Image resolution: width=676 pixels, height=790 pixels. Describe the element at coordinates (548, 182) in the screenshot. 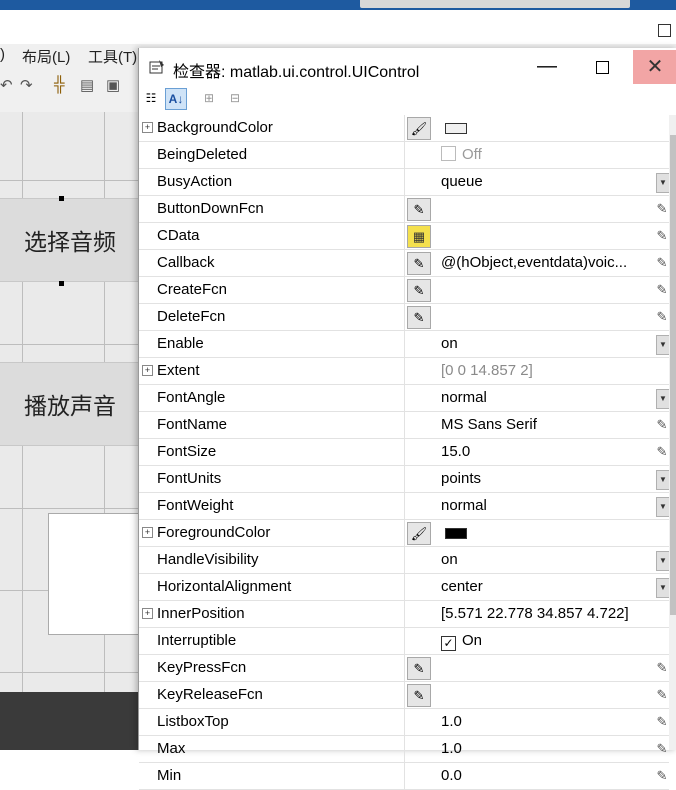

I see `property-value: queue` at that location.